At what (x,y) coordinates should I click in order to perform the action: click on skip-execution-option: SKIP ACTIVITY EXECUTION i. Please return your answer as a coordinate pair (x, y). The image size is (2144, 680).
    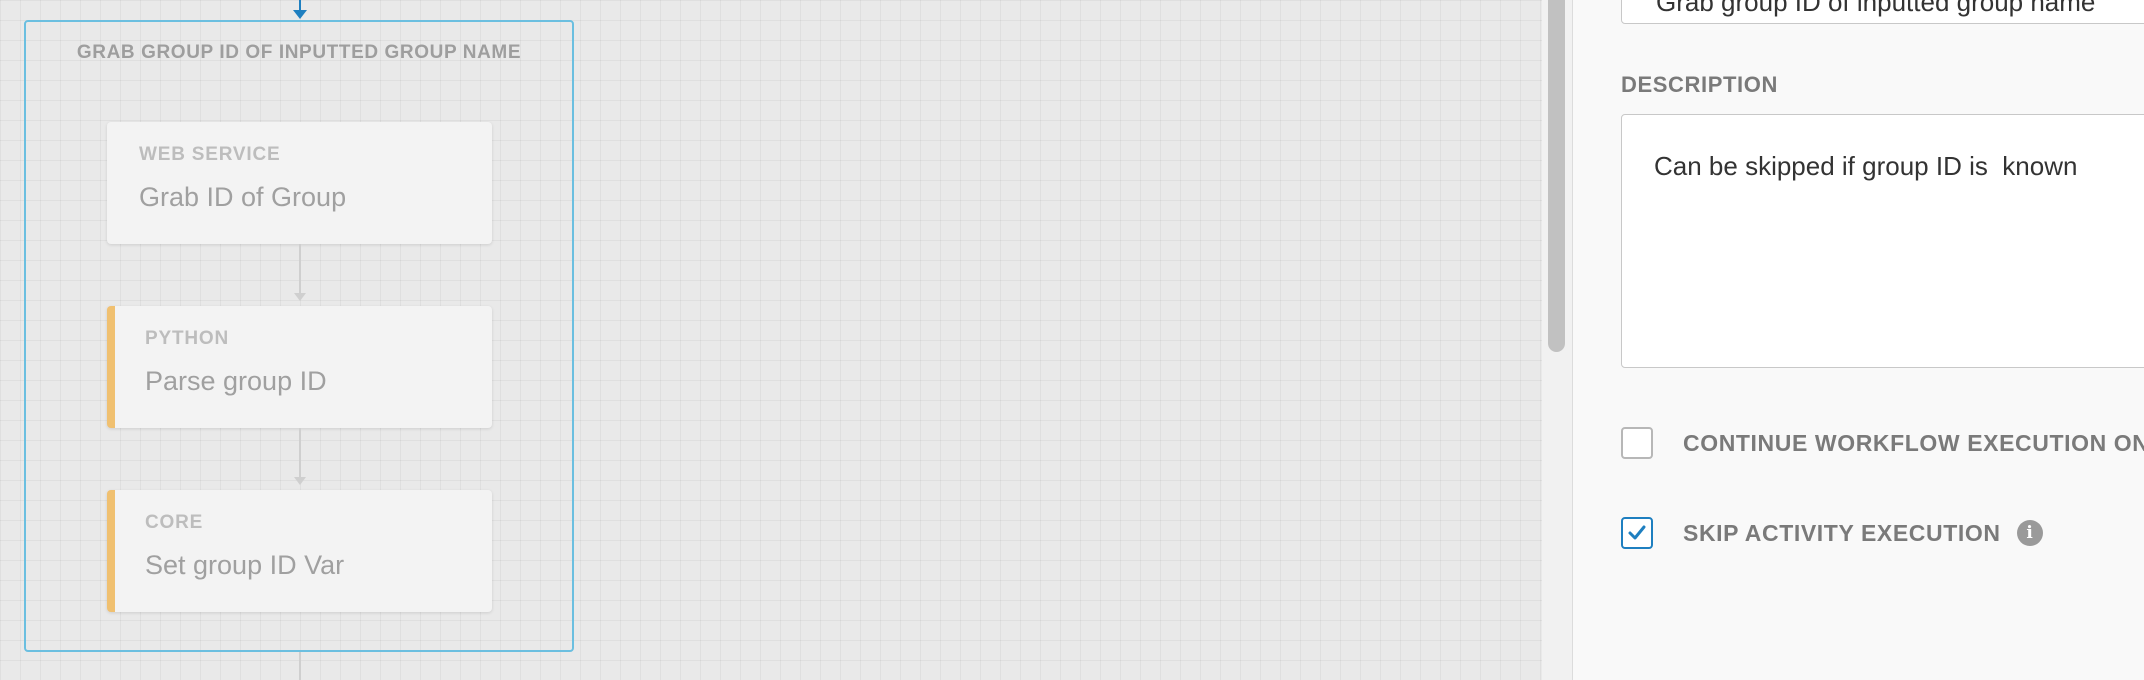
    Looking at the image, I should click on (1832, 533).